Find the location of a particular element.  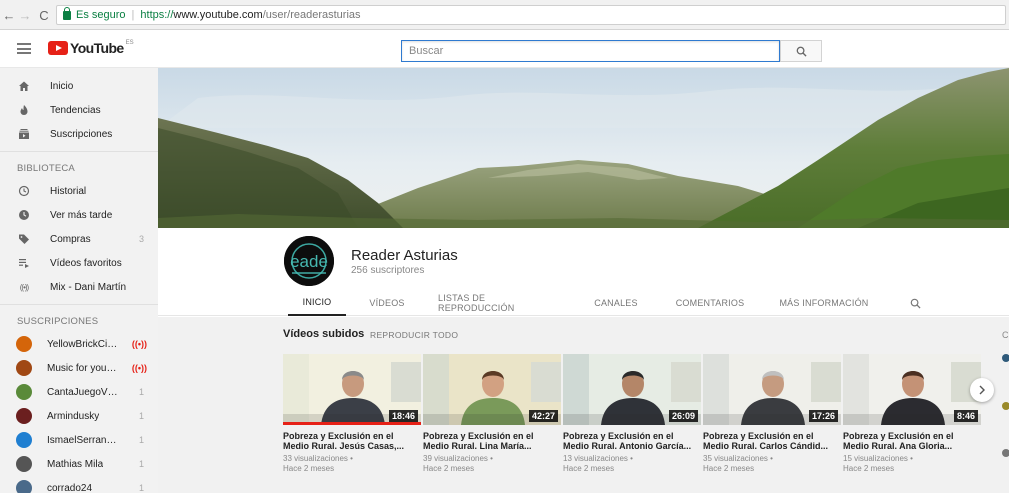

video-thumbnail: 8:46 is located at coordinates (912, 389).